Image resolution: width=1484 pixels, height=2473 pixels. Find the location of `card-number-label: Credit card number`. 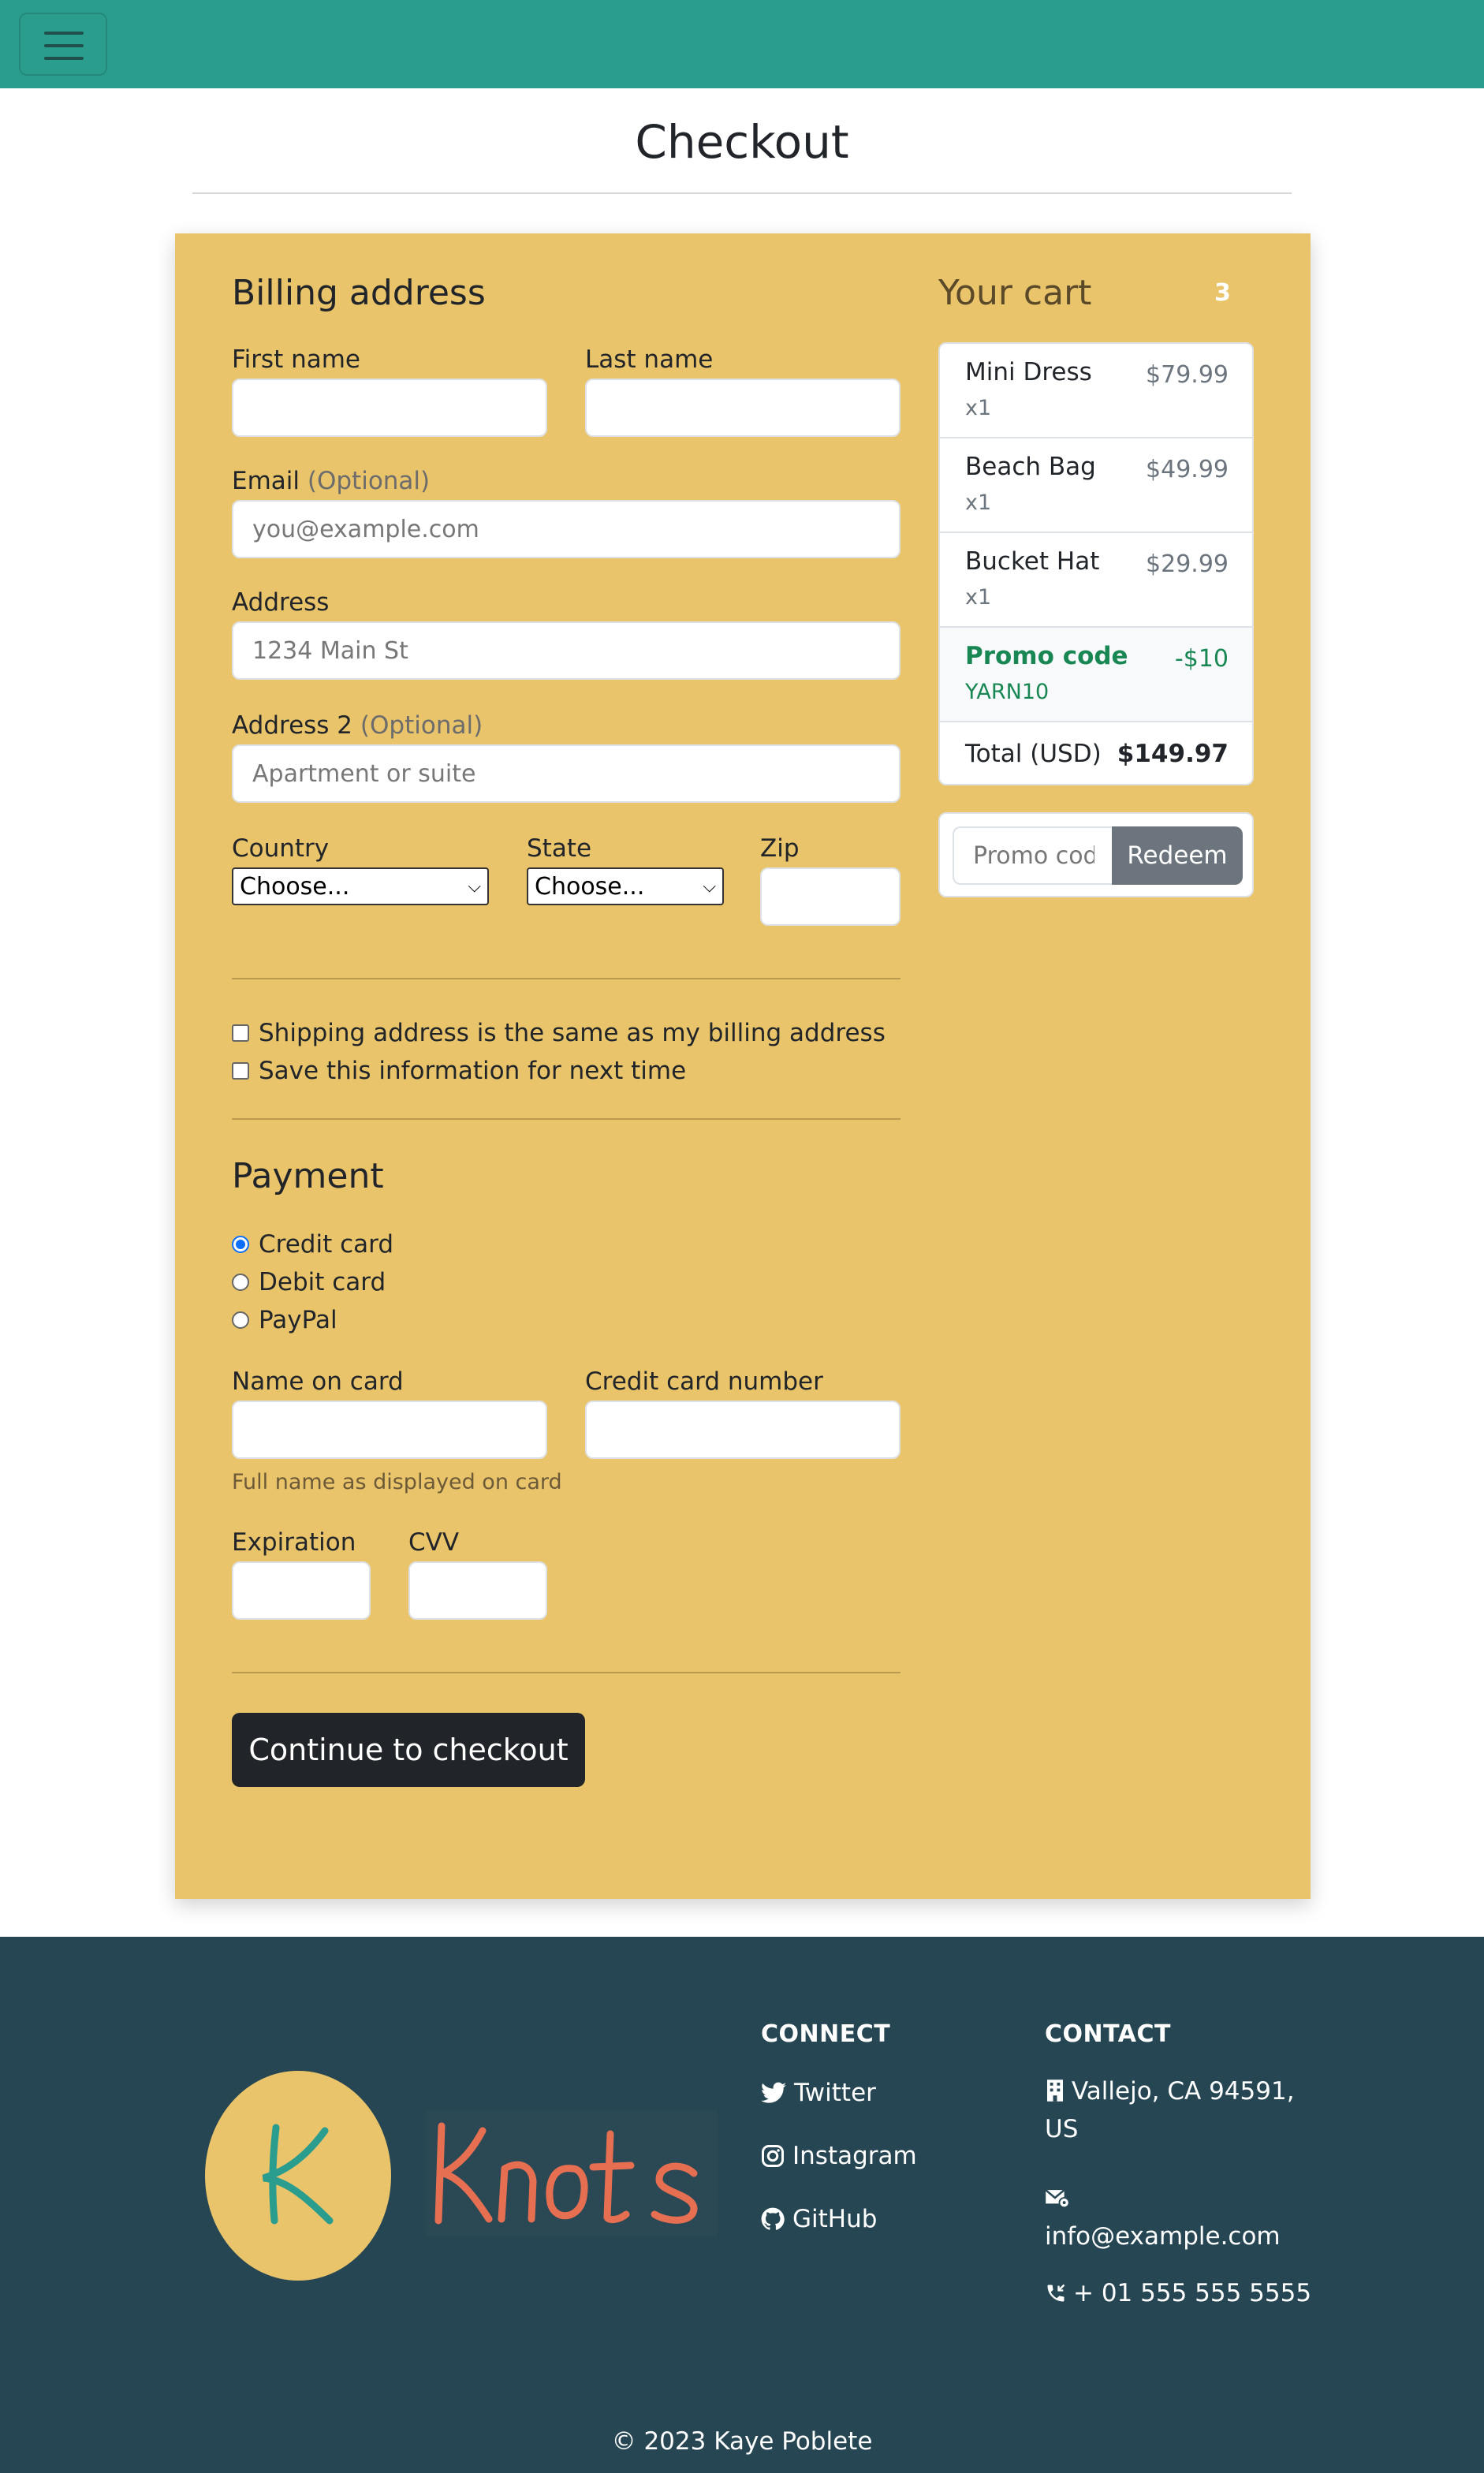

card-number-label: Credit card number is located at coordinates (704, 1381).